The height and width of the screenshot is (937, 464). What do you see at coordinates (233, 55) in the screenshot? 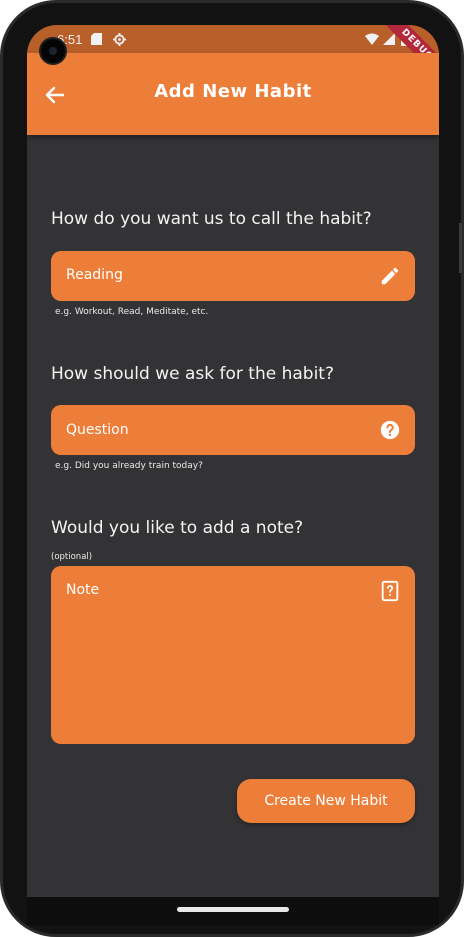
I see `status-bar: 6:51 DEBUG` at bounding box center [233, 55].